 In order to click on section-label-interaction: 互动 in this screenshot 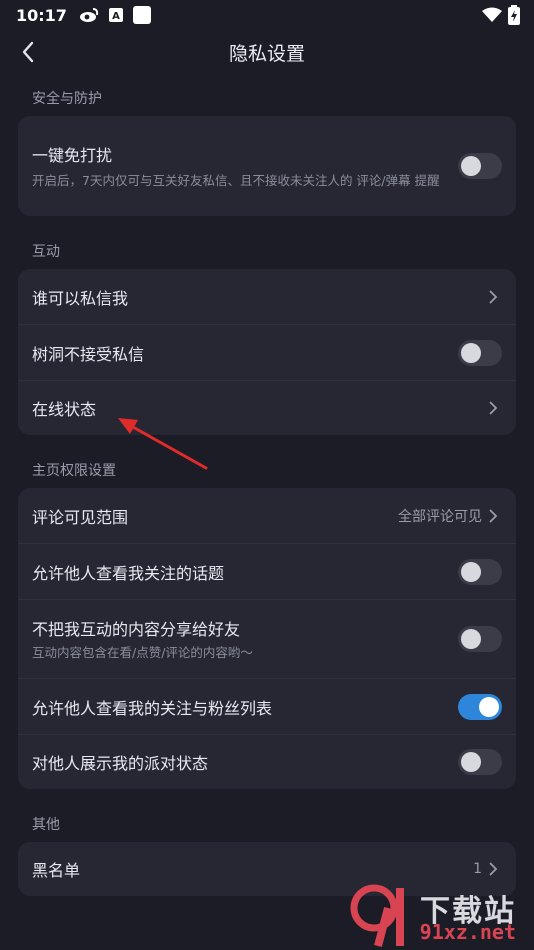, I will do `click(46, 252)`.